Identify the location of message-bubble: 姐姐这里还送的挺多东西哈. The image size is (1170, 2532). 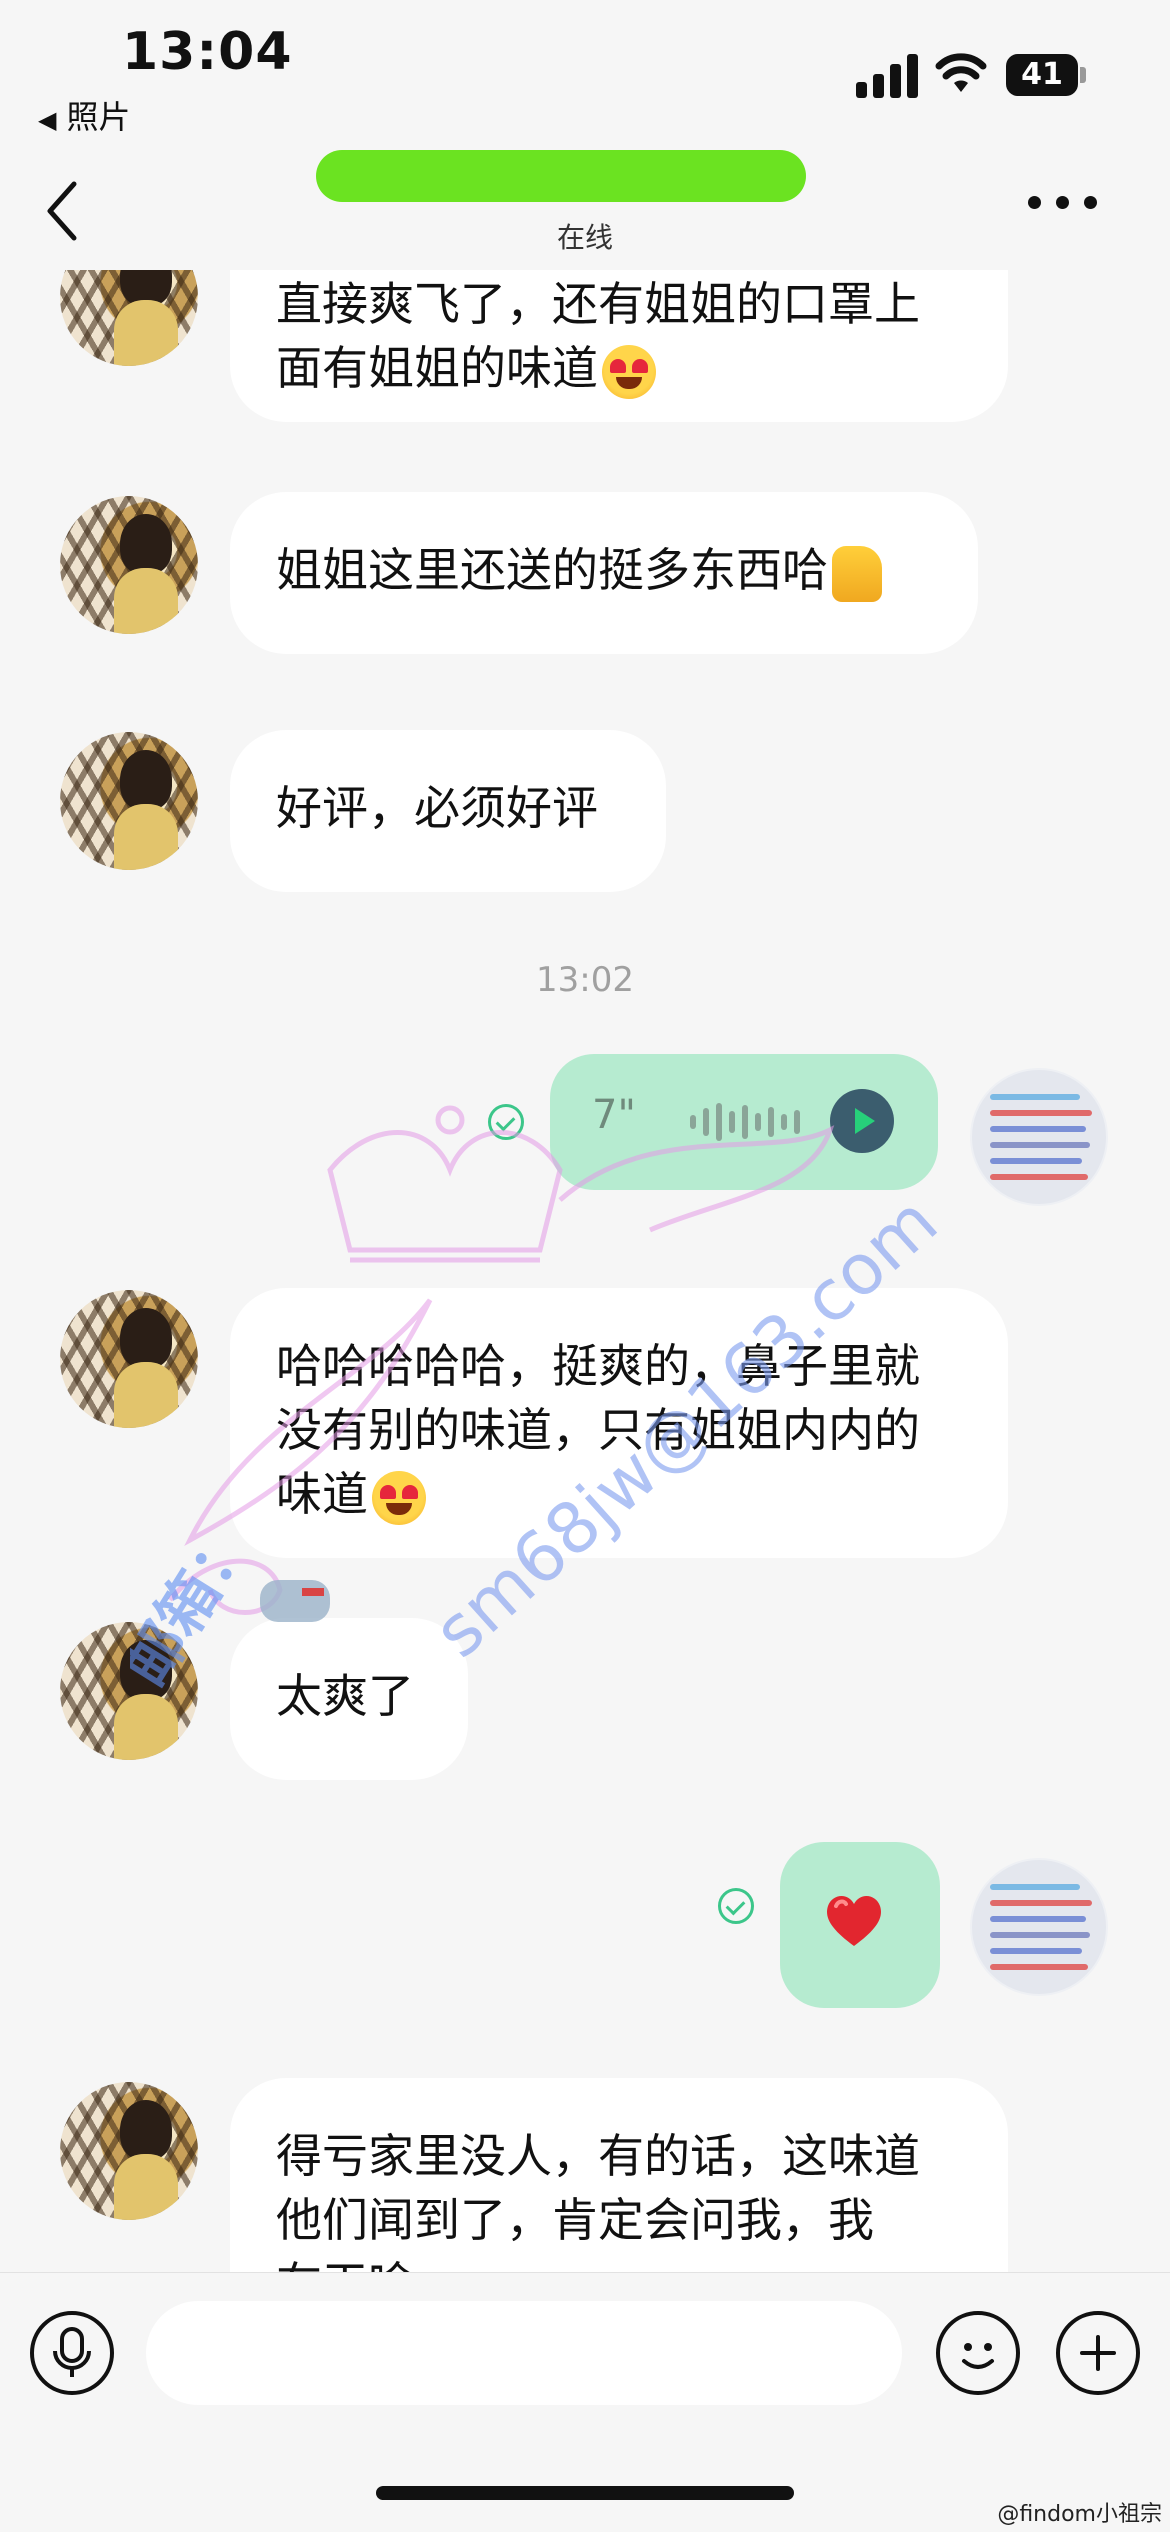
(604, 573).